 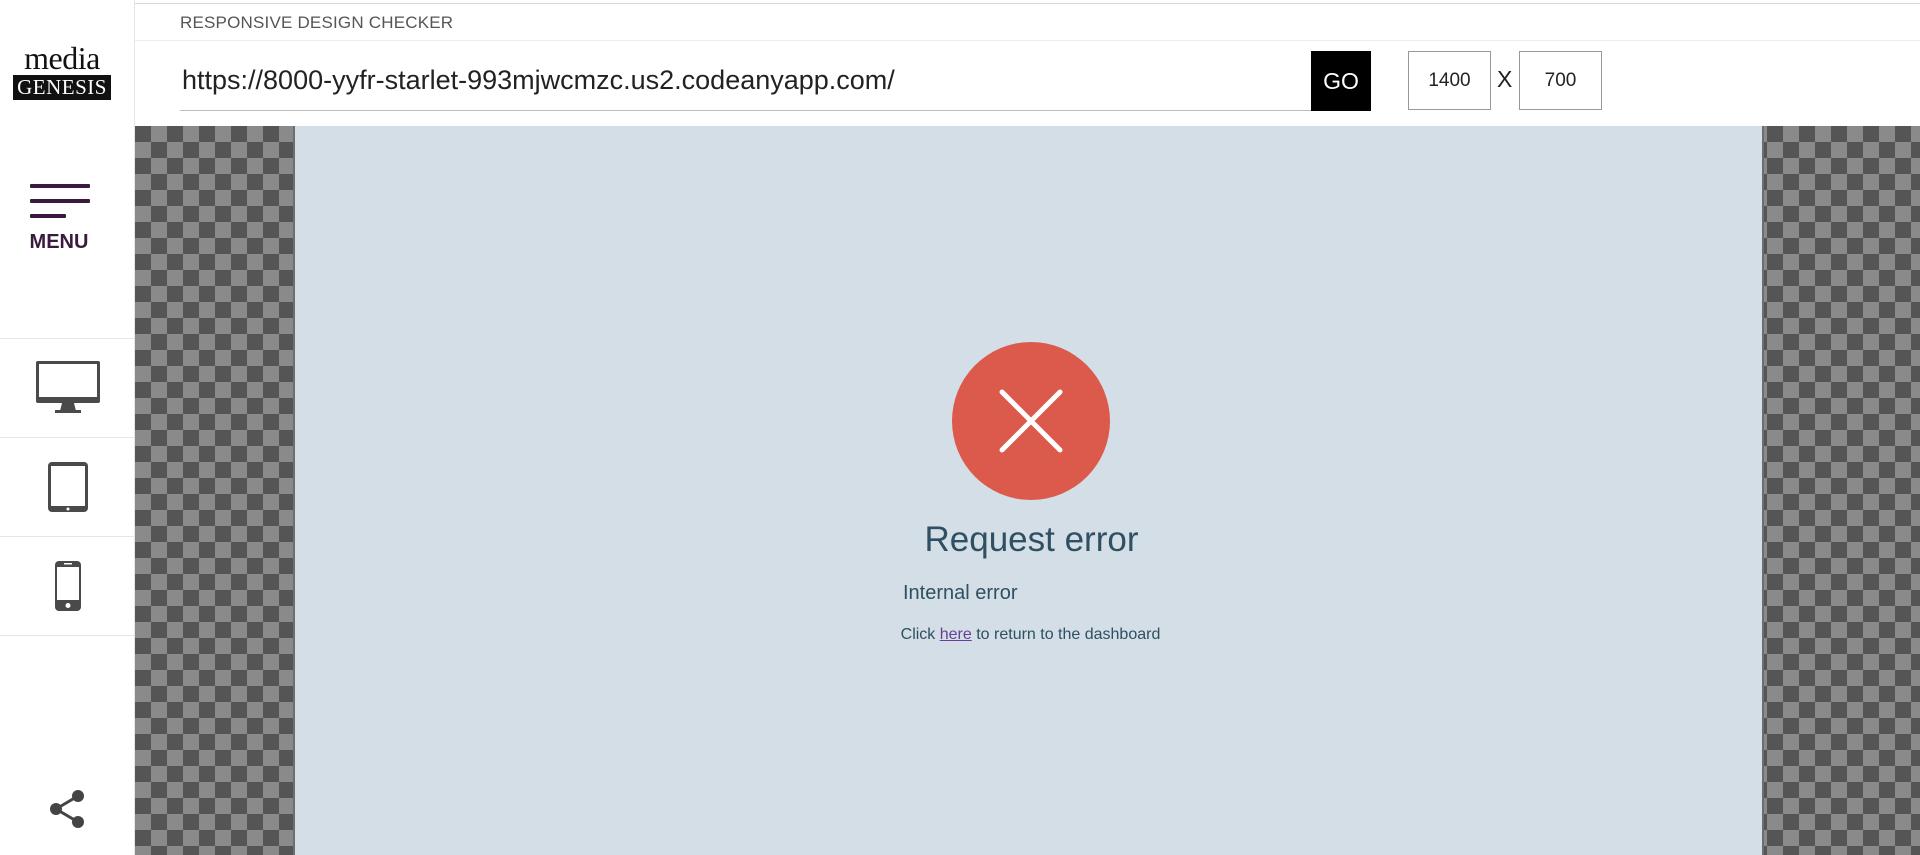 I want to click on tablet-icon, so click(x=67, y=487).